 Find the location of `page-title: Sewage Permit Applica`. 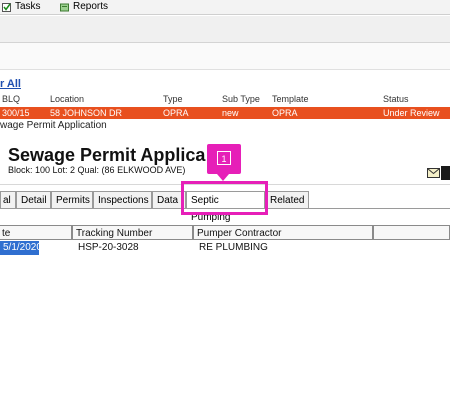

page-title: Sewage Permit Applica is located at coordinates (107, 155).